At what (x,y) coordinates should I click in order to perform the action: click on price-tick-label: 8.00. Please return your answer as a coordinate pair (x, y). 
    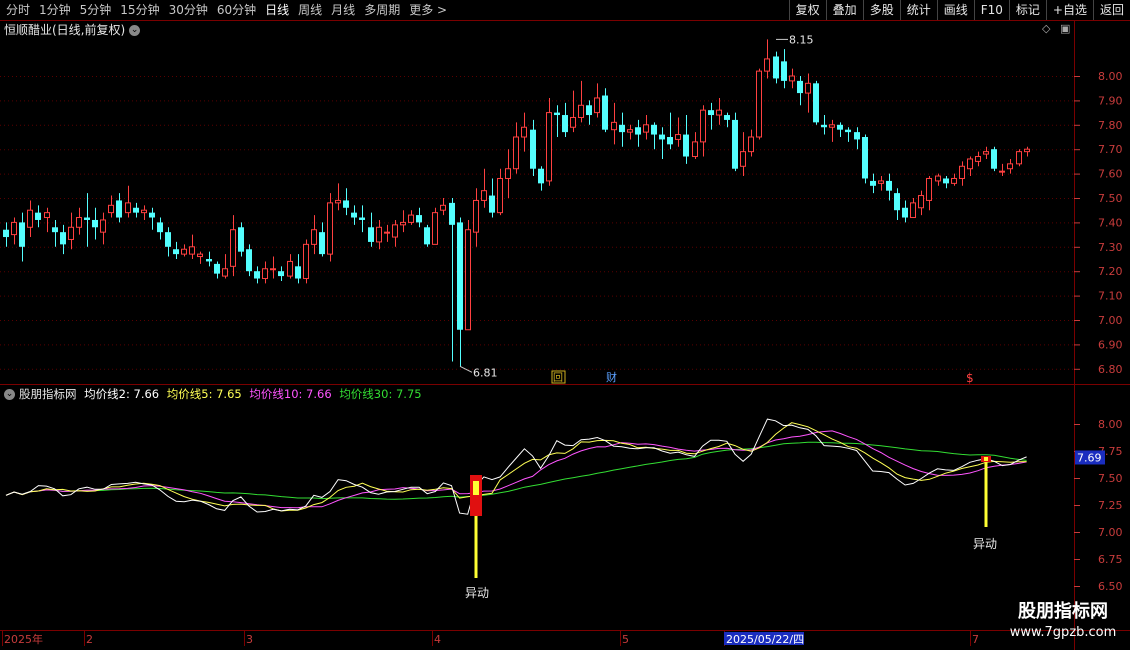
    Looking at the image, I should click on (1110, 76).